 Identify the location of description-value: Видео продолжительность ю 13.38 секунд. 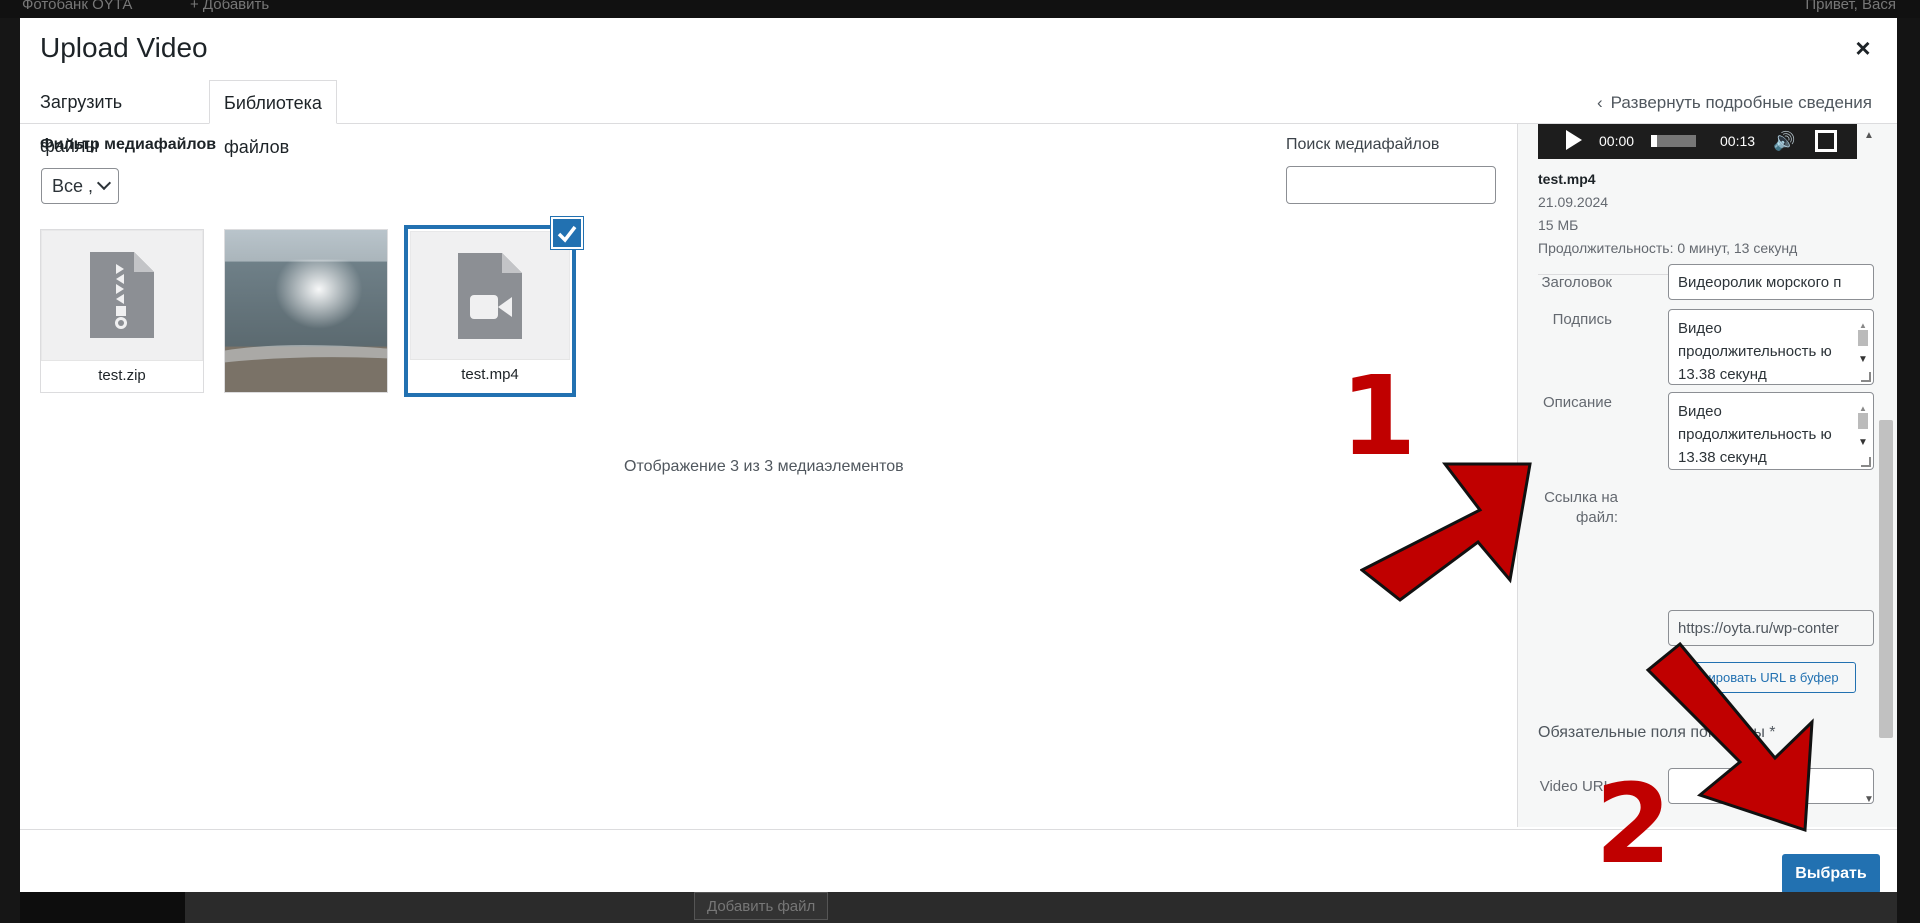
(1755, 434).